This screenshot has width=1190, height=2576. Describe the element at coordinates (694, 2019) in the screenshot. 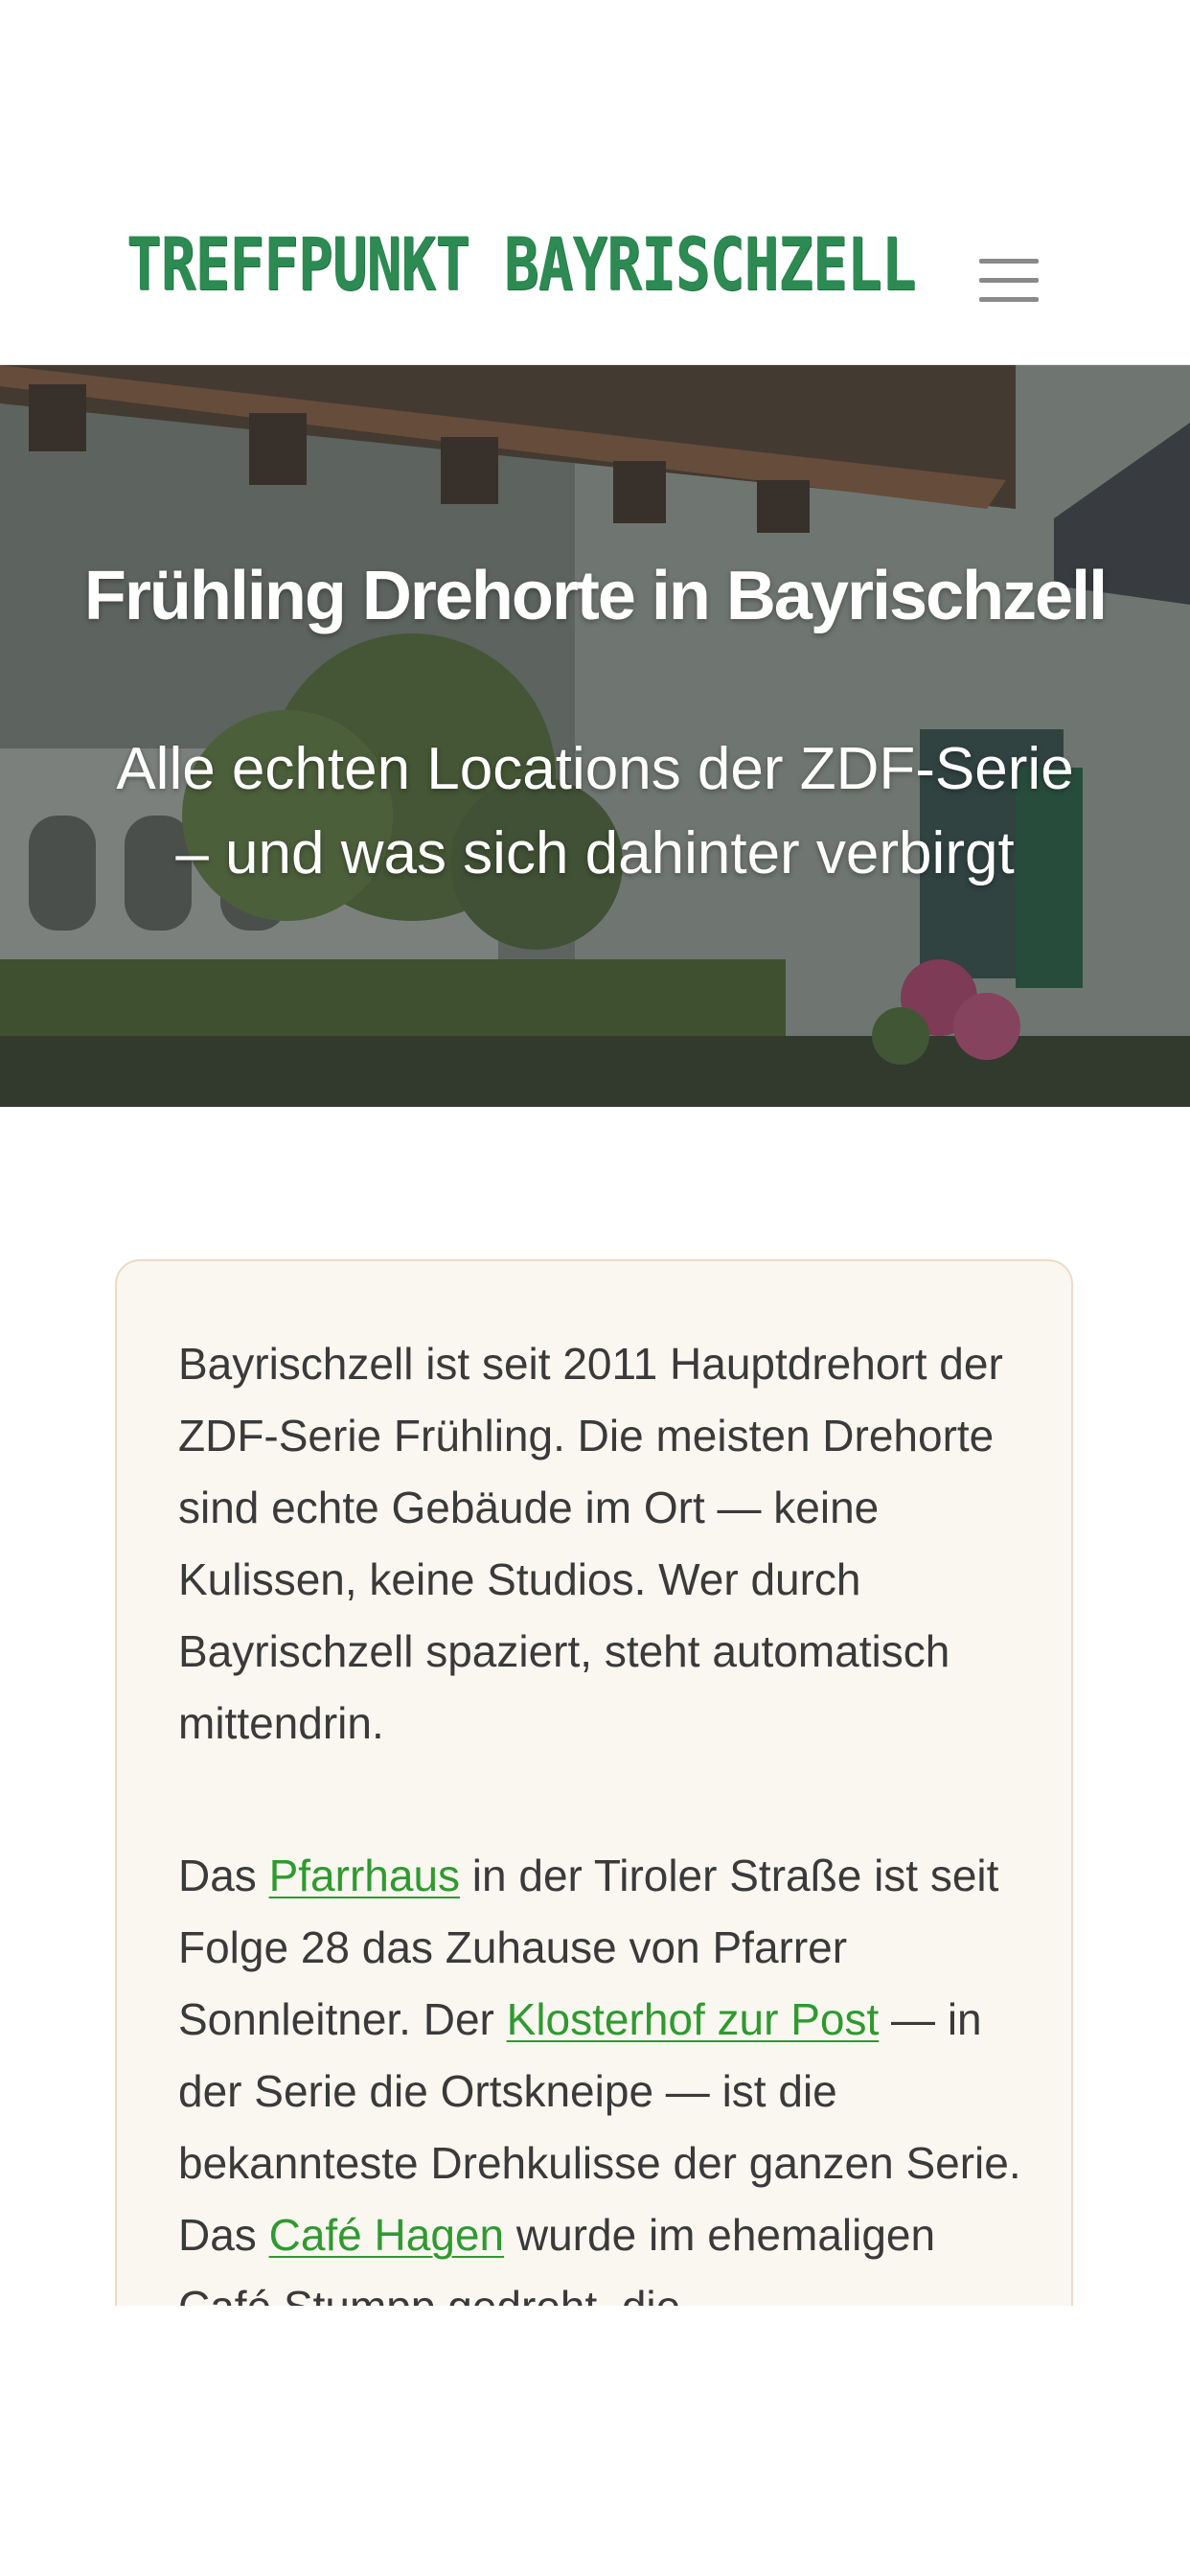

I see `link-klosterhof: Klosterhof zur Post` at that location.